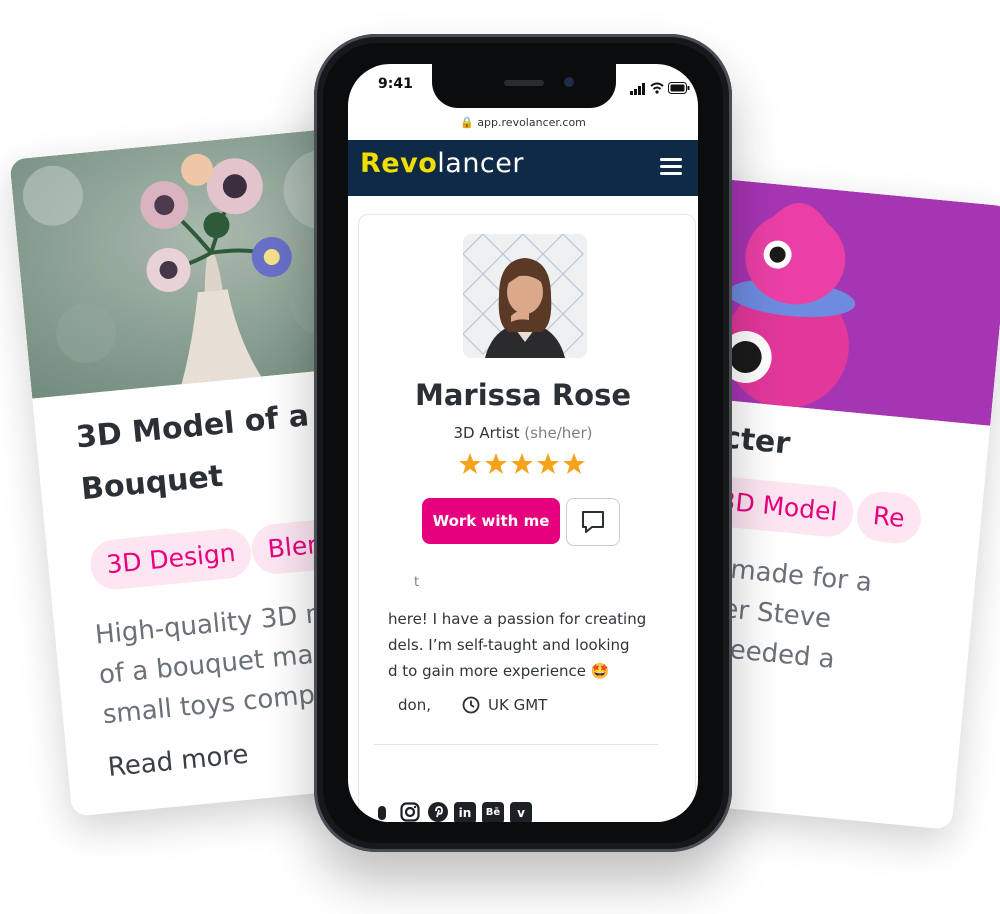  What do you see at coordinates (178, 761) in the screenshot?
I see `read-more-link: Read more` at bounding box center [178, 761].